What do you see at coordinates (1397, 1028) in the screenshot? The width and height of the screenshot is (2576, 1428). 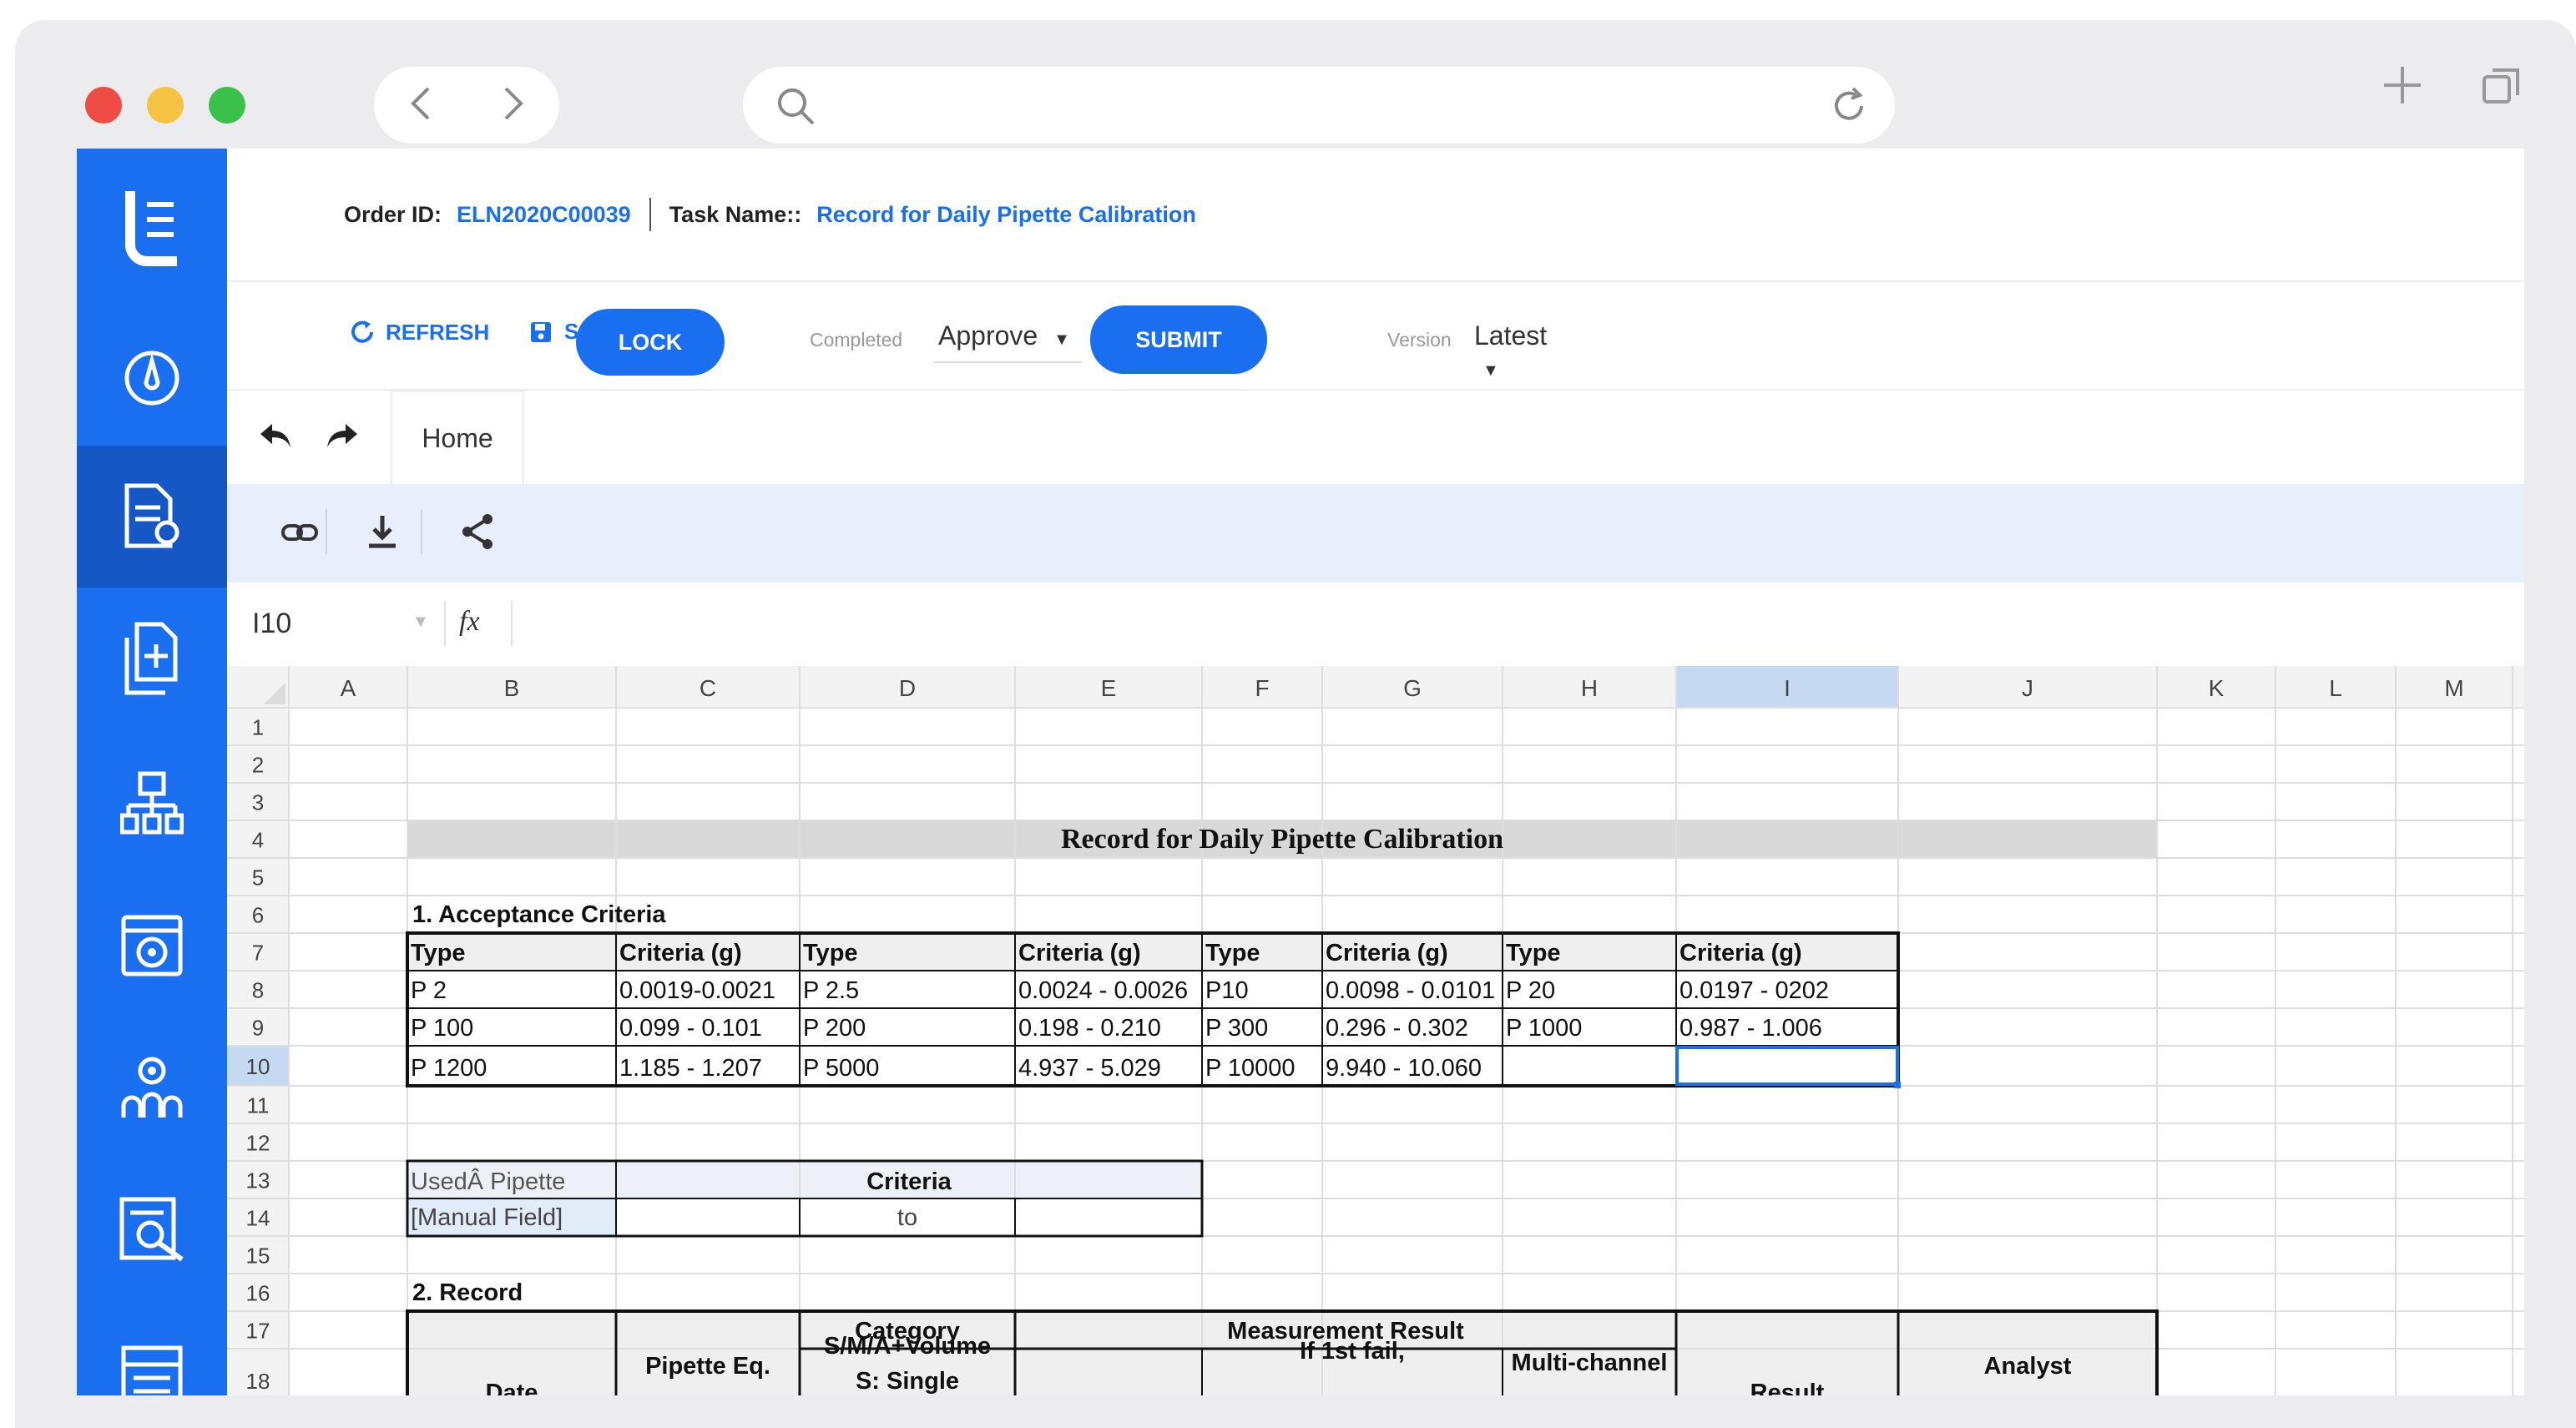 I see `criteria-cell: 0.296 - 0.302` at bounding box center [1397, 1028].